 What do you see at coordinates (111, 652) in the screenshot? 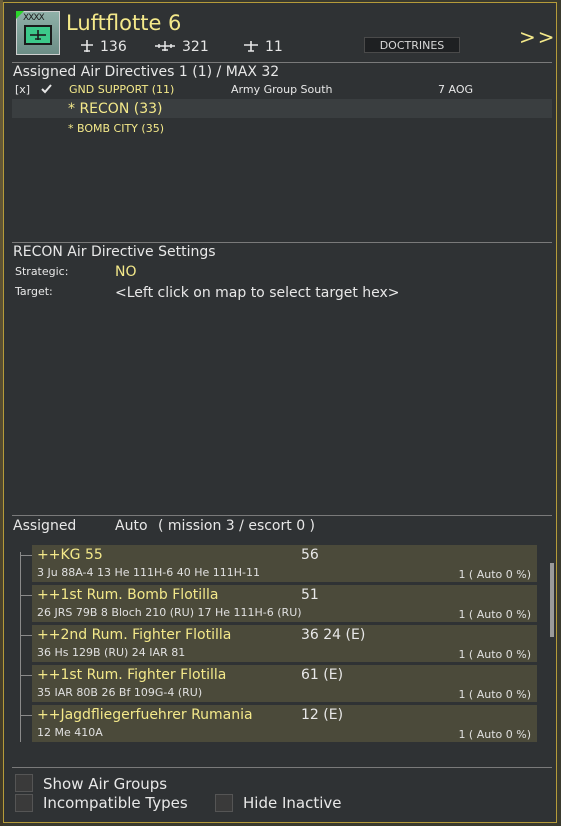
I see `unit-aircraft: 36 Hs 129B (RU) 24 IAR 81` at bounding box center [111, 652].